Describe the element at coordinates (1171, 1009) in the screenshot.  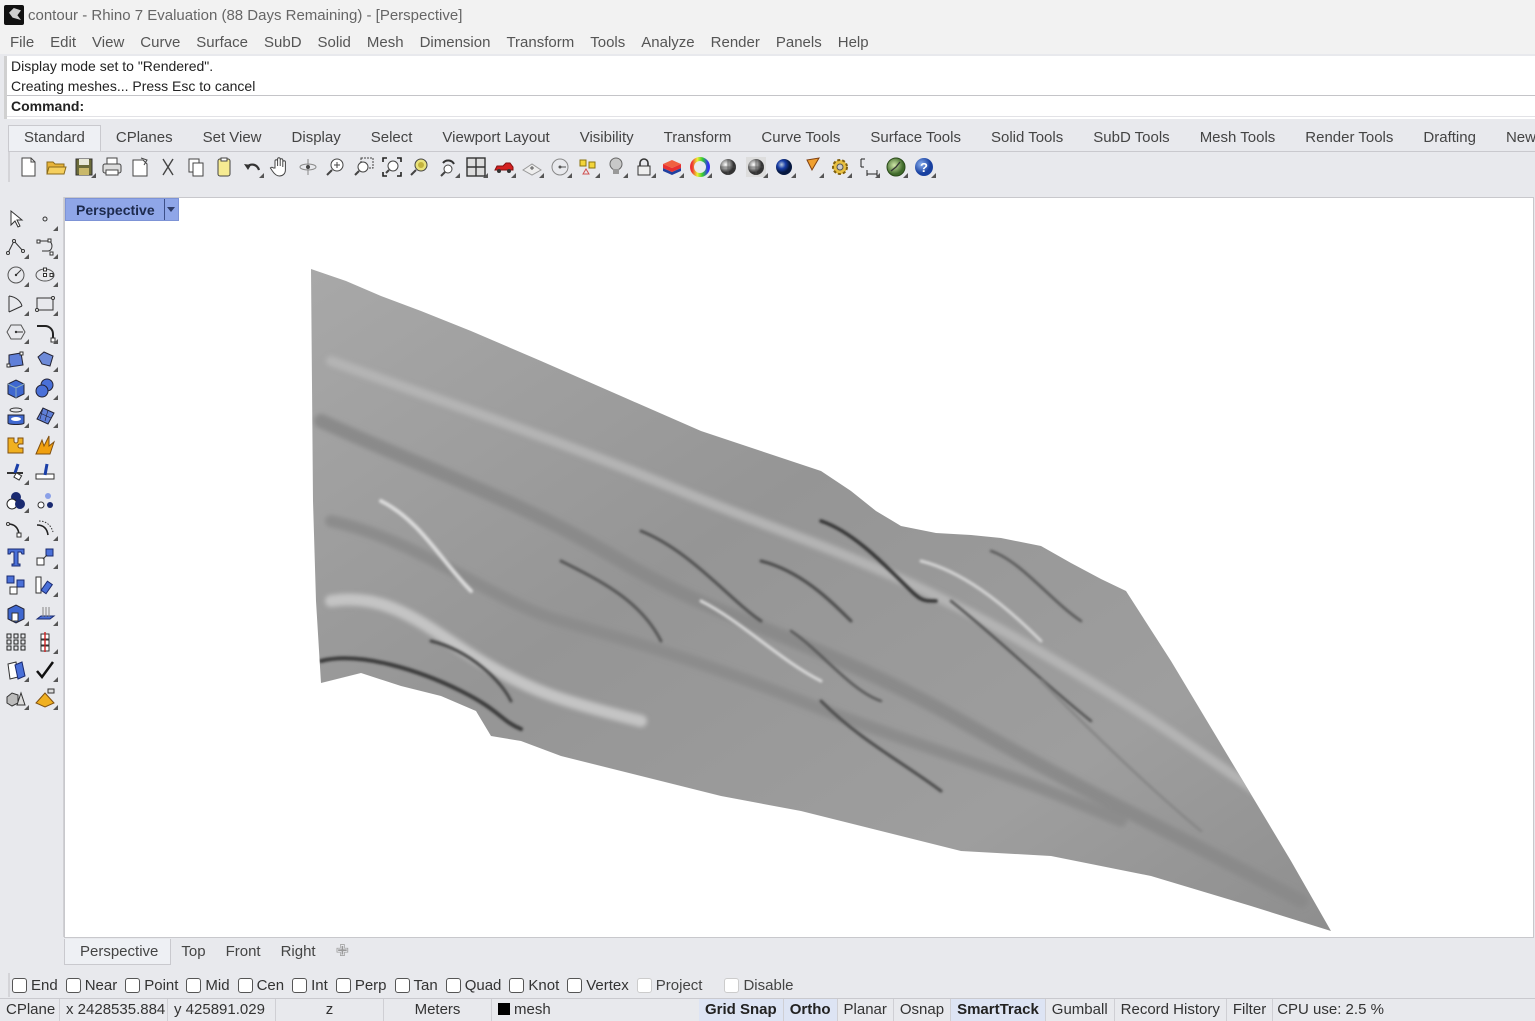
I see `record-history-toggle: Record History` at that location.